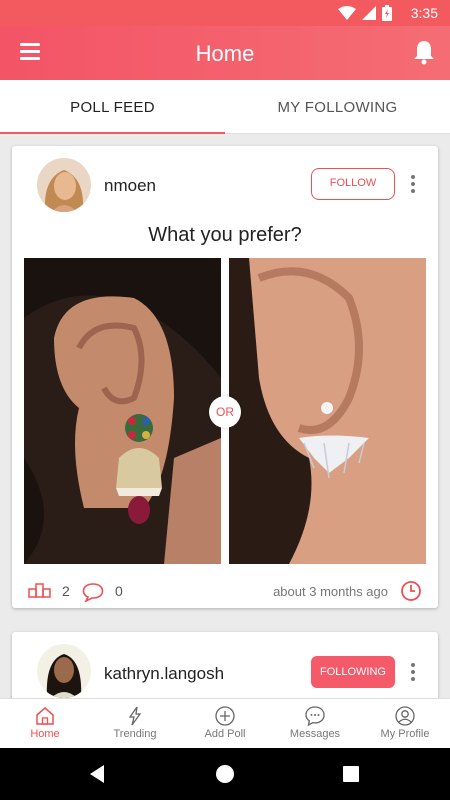 The height and width of the screenshot is (800, 450). What do you see at coordinates (40, 590) in the screenshot?
I see `votes-icon` at bounding box center [40, 590].